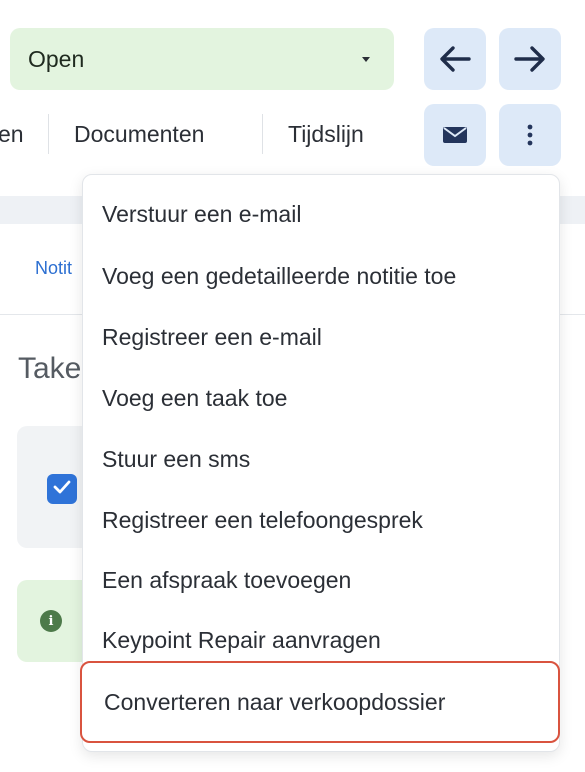 The height and width of the screenshot is (772, 585). I want to click on previous-button, so click(455, 59).